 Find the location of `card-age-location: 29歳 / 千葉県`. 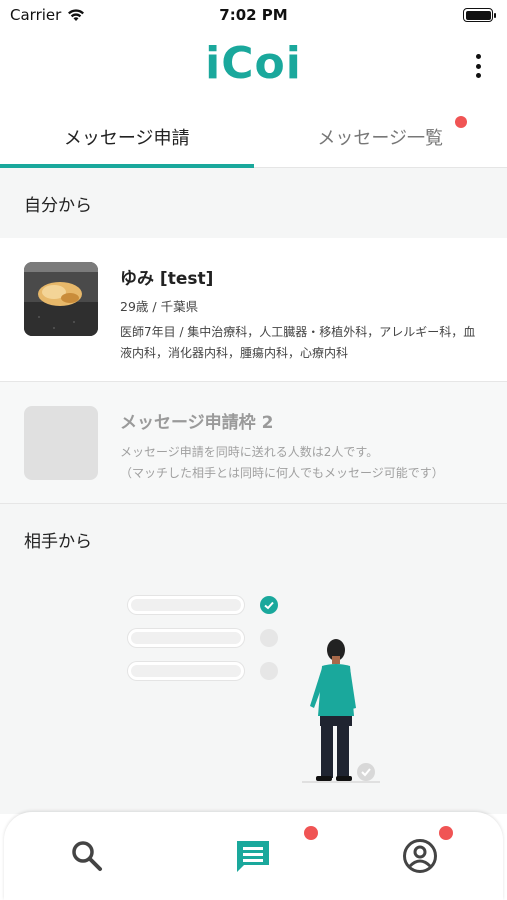

card-age-location: 29歳 / 千葉県 is located at coordinates (159, 306).